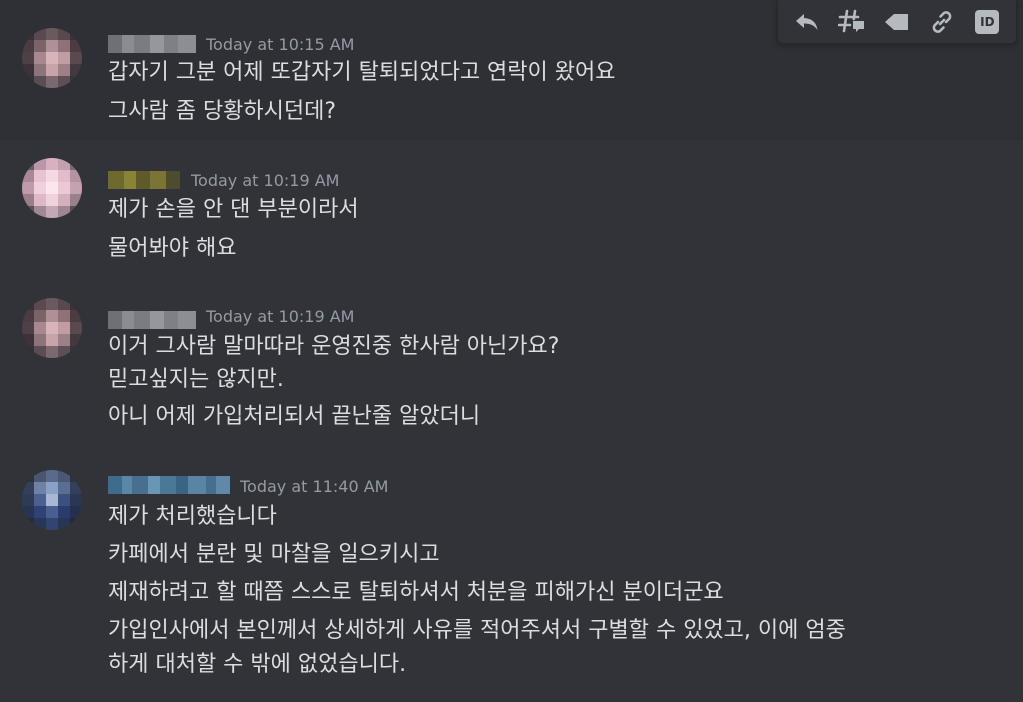 The height and width of the screenshot is (702, 1023). I want to click on reply-icon, so click(806, 21).